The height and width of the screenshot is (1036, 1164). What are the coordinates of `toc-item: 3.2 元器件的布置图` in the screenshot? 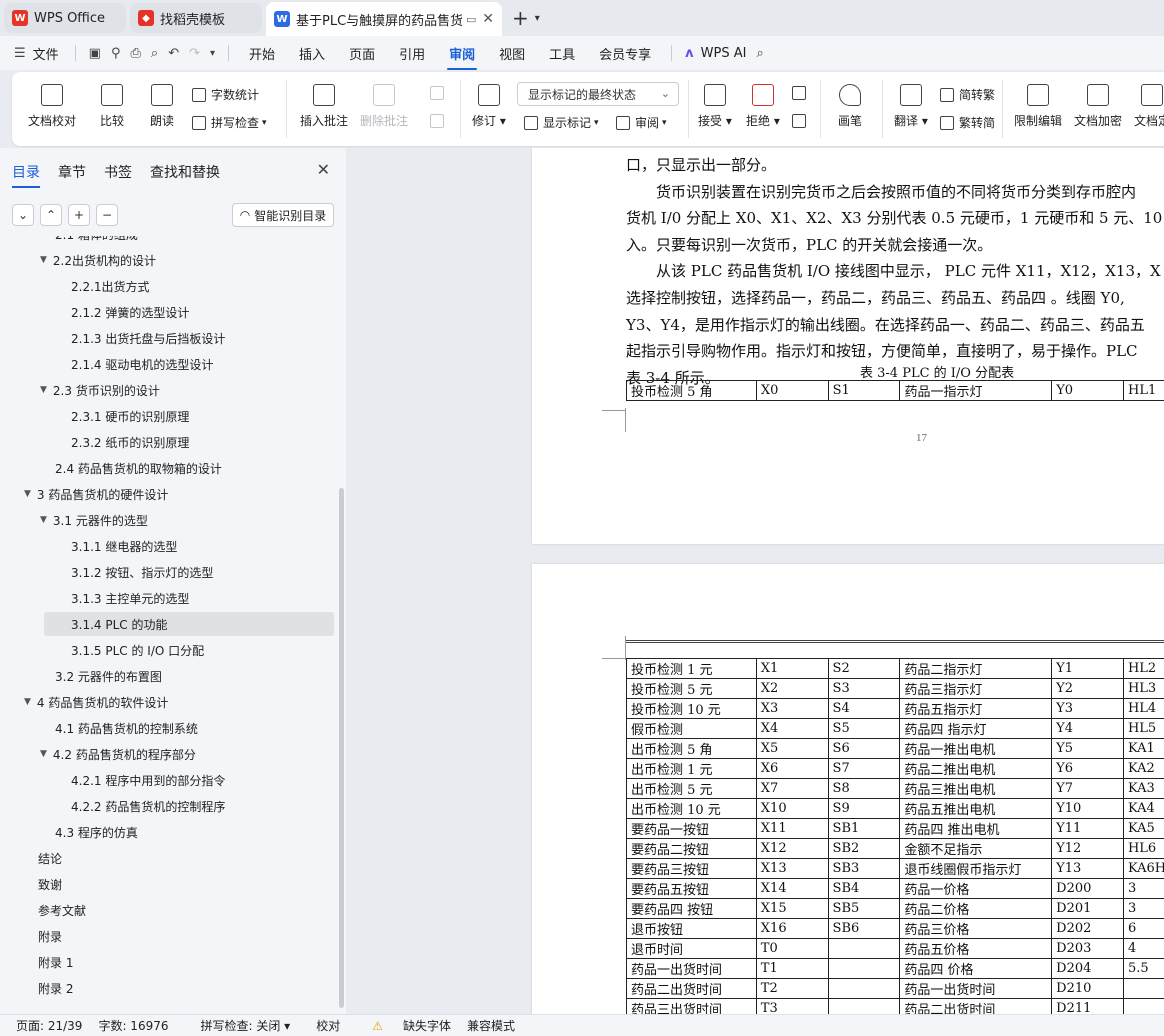 It's located at (108, 676).